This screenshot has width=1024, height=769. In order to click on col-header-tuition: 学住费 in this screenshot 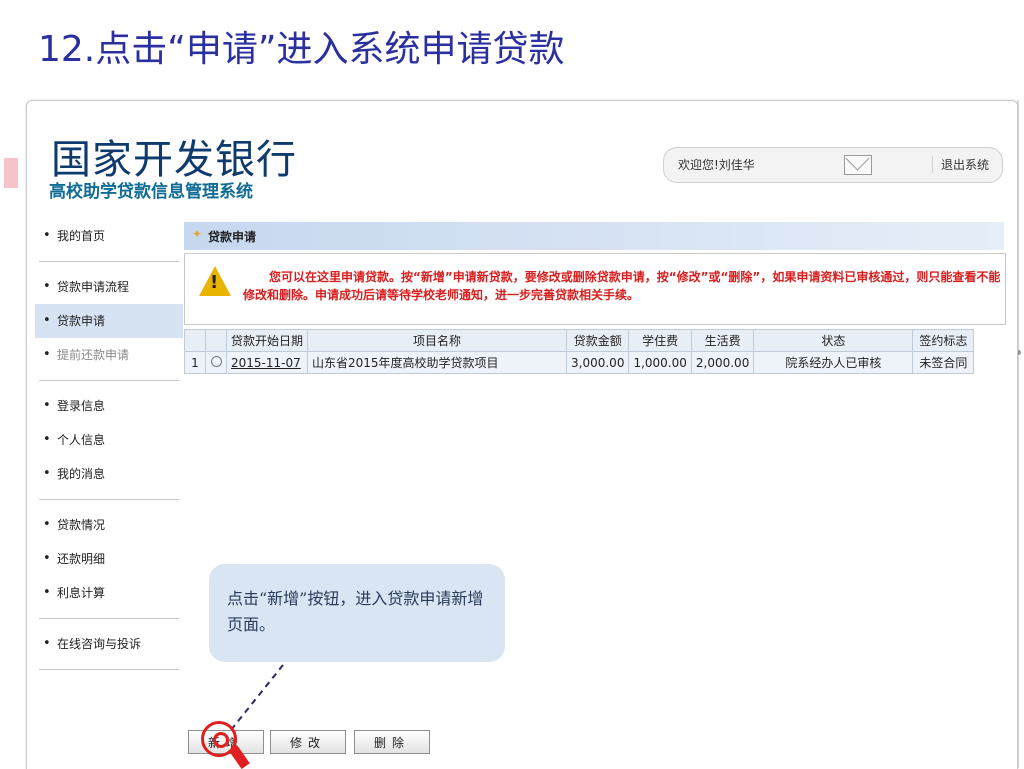, I will do `click(660, 340)`.